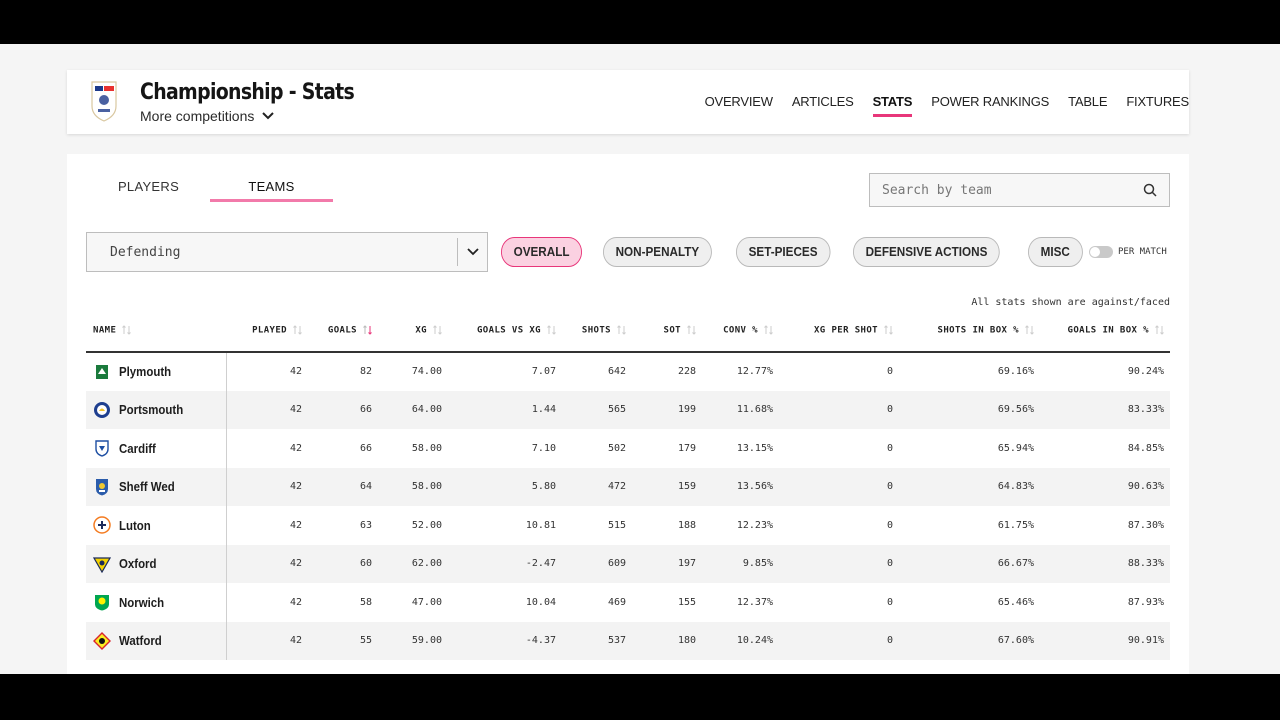 Image resolution: width=1280 pixels, height=720 pixels. What do you see at coordinates (740, 409) in the screenshot?
I see `stat-cell: 11.68%` at bounding box center [740, 409].